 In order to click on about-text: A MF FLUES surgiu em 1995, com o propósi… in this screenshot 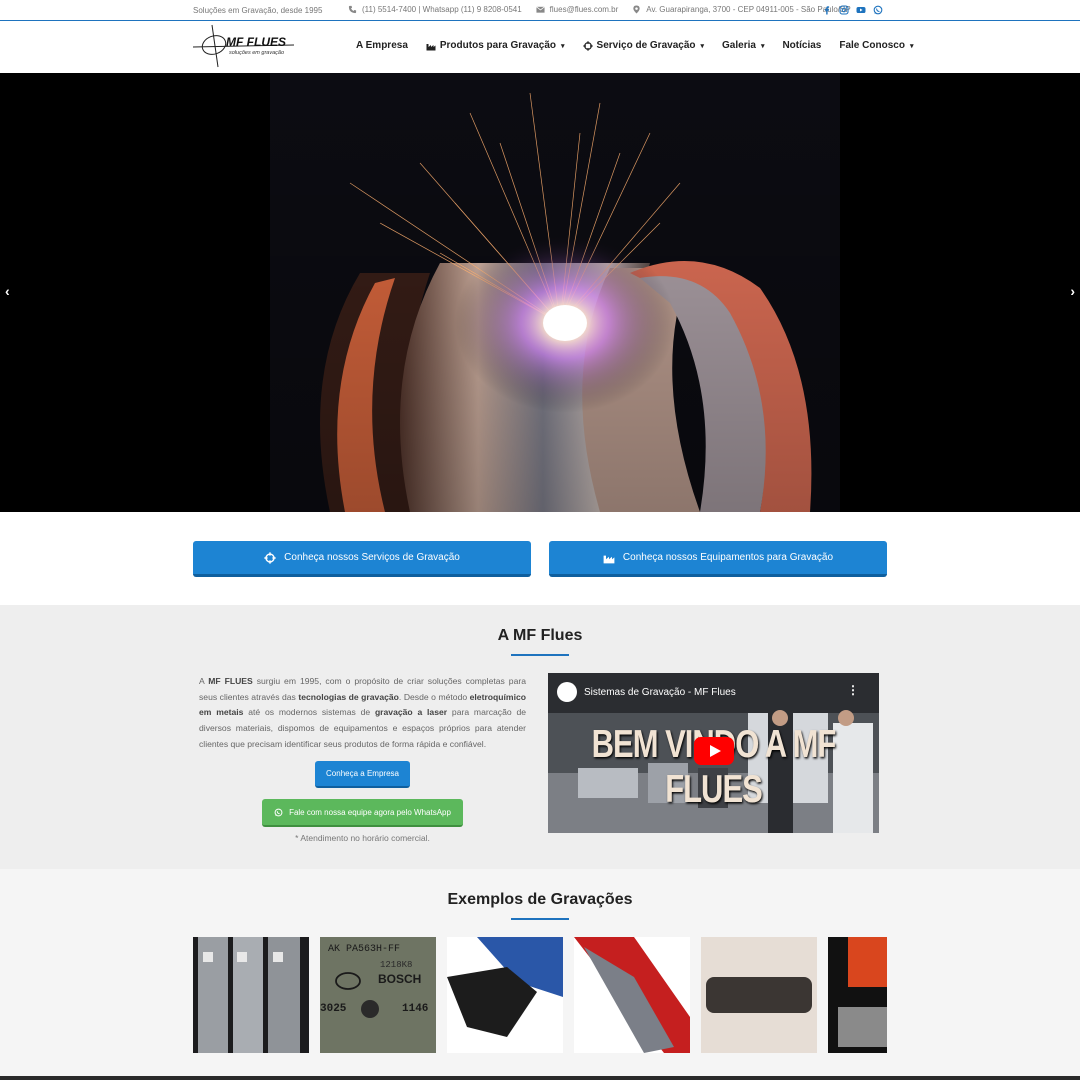, I will do `click(362, 713)`.